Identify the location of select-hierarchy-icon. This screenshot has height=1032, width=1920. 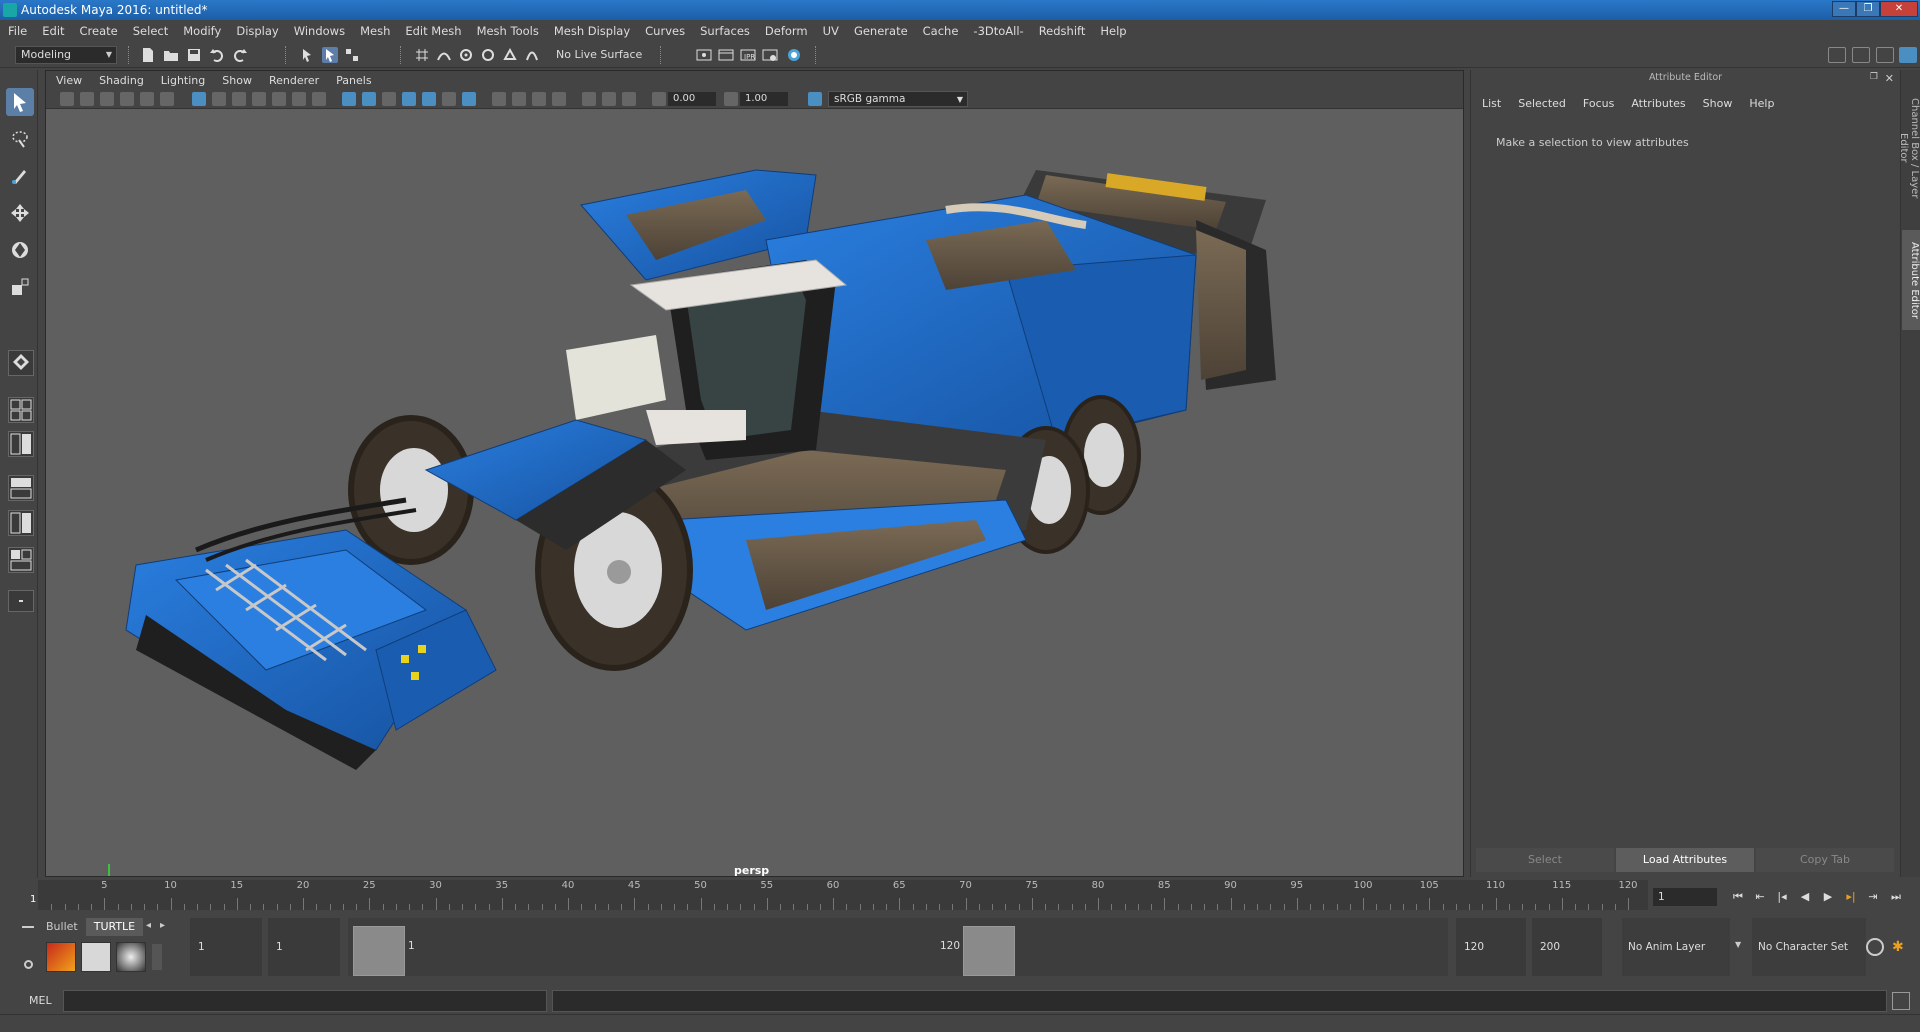
(308, 55).